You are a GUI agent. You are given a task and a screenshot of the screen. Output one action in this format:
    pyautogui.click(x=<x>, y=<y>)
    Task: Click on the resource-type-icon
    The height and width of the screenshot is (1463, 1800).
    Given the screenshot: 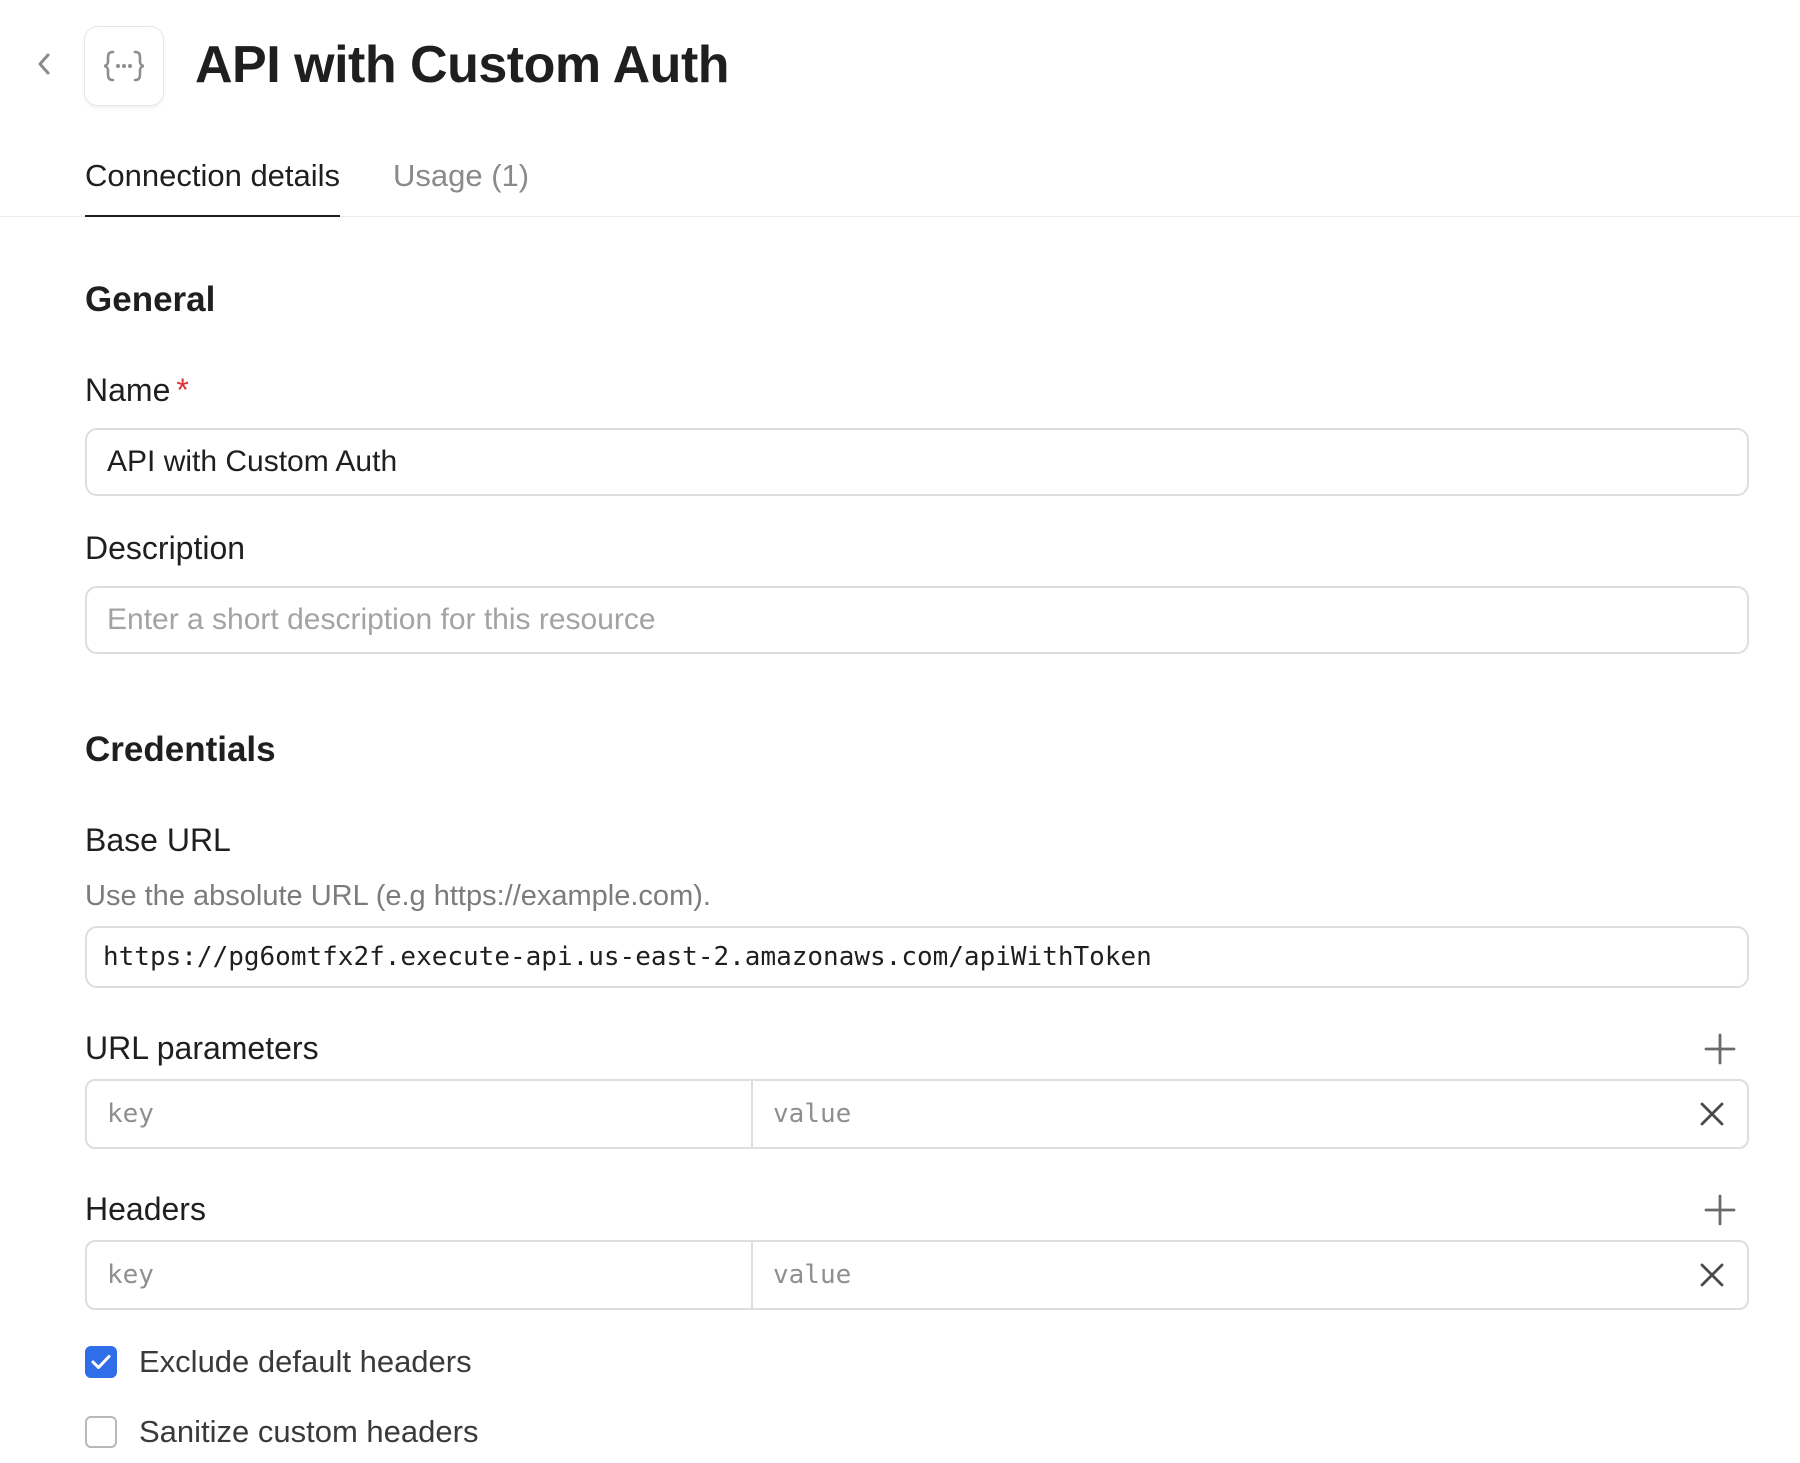 What is the action you would take?
    pyautogui.click(x=124, y=66)
    